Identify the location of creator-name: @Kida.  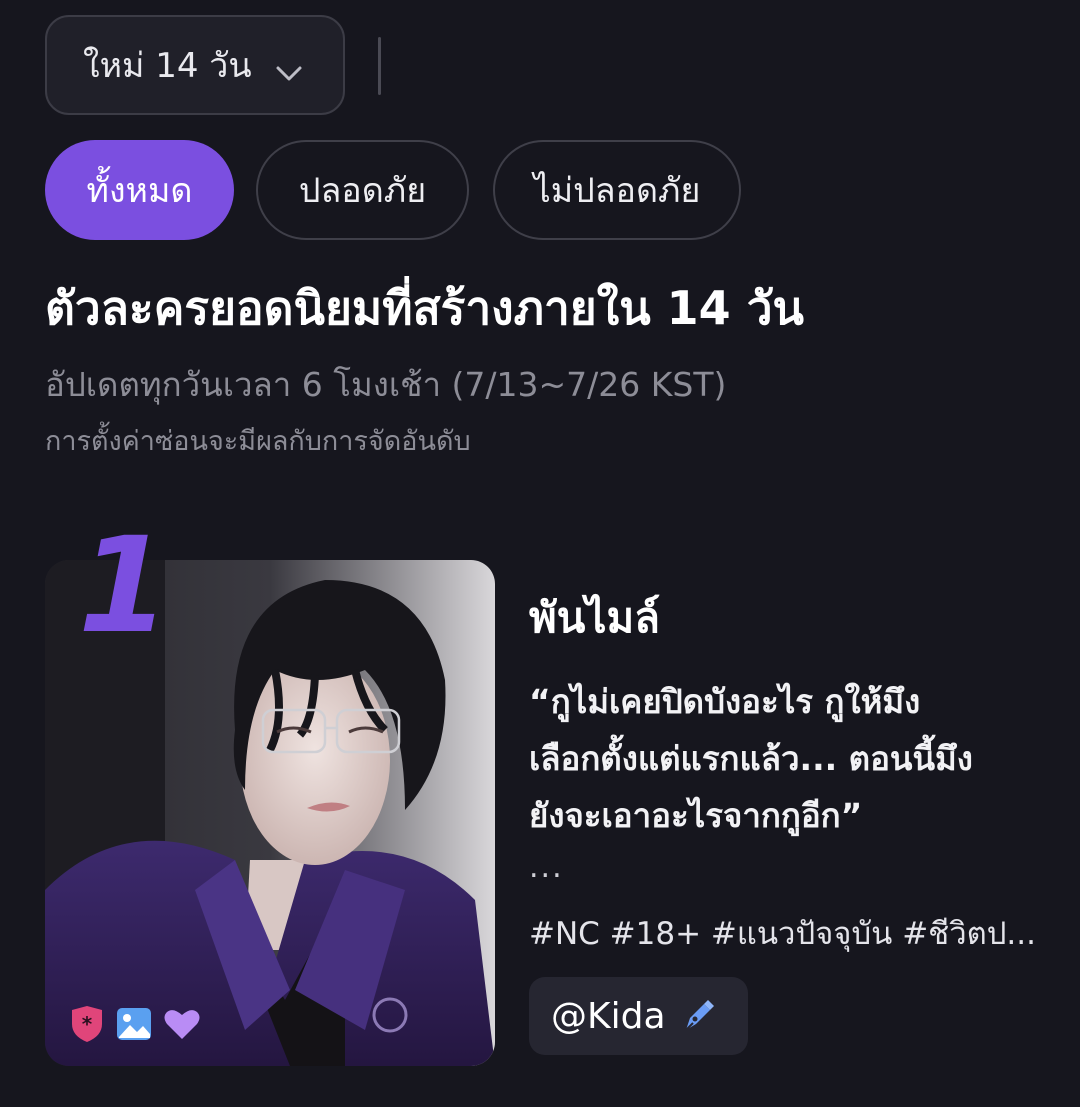
(608, 1016).